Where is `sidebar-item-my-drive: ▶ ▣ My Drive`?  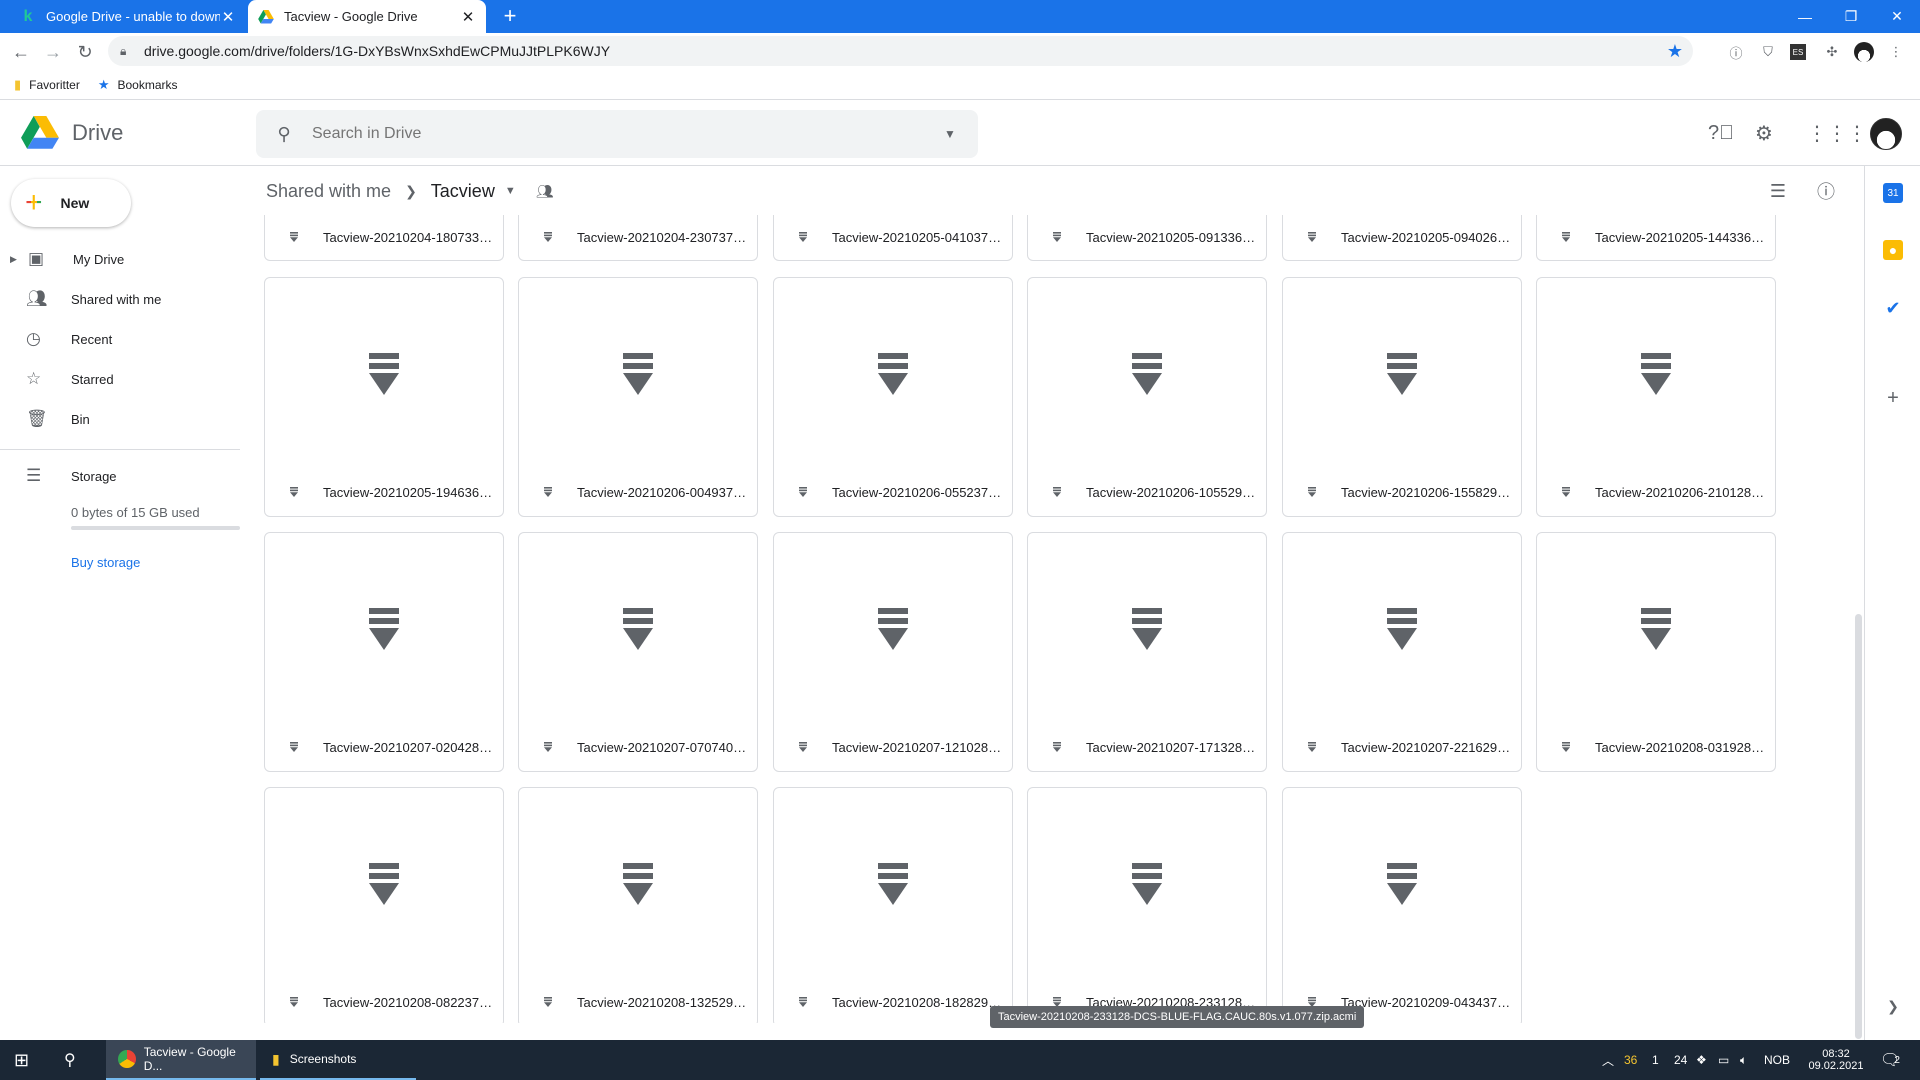 sidebar-item-my-drive: ▶ ▣ My Drive is located at coordinates (120, 259).